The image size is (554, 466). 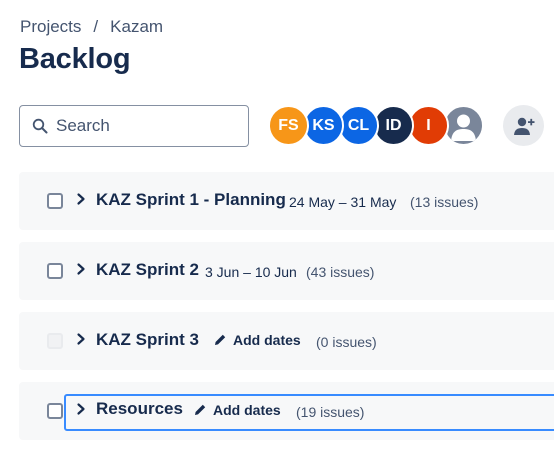 What do you see at coordinates (393, 125) in the screenshot?
I see `avatar-id: ID` at bounding box center [393, 125].